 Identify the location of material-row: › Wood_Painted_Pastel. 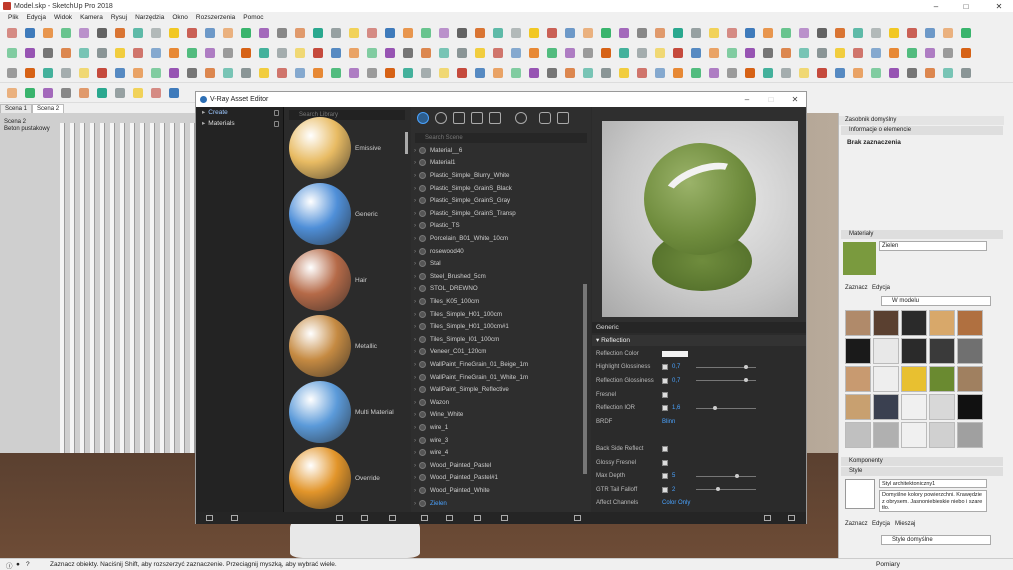
(500, 465).